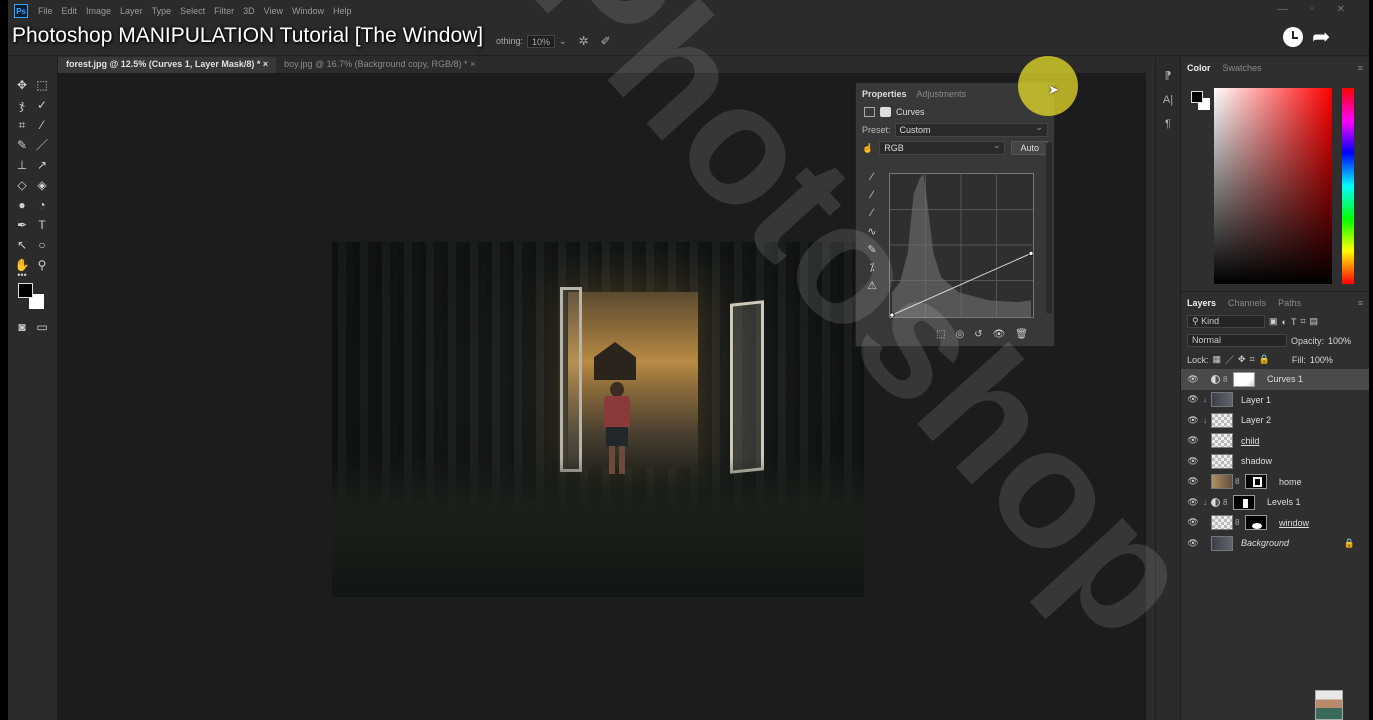  Describe the element at coordinates (42, 105) in the screenshot. I see `quick-select-tool-icon: ✓` at that location.